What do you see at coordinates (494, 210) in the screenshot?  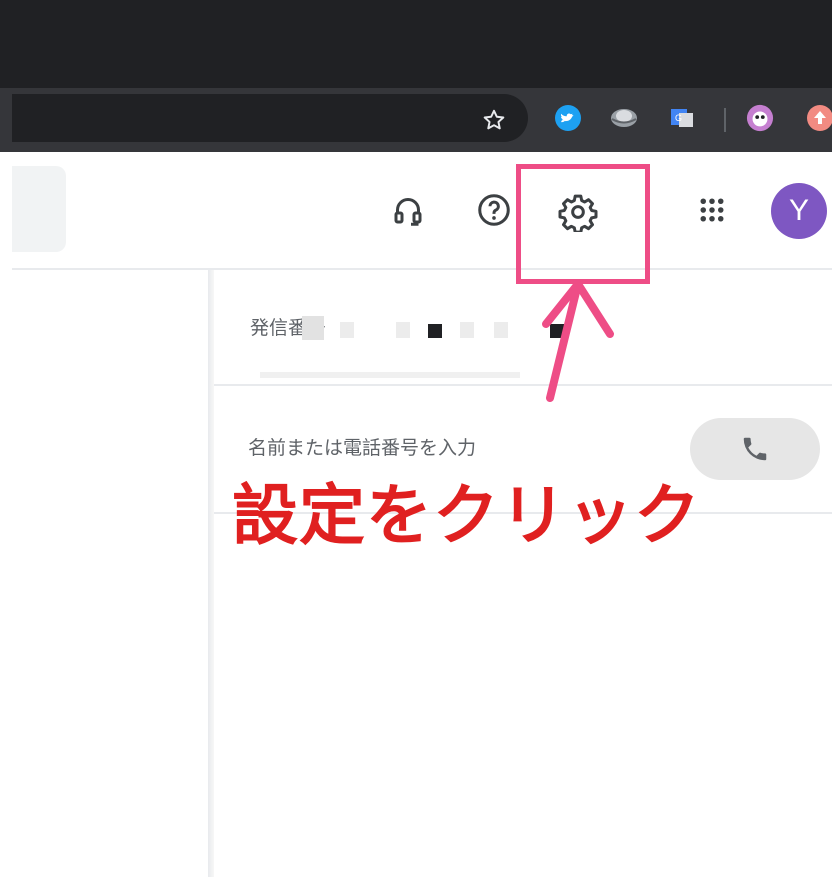 I see `help-icon` at bounding box center [494, 210].